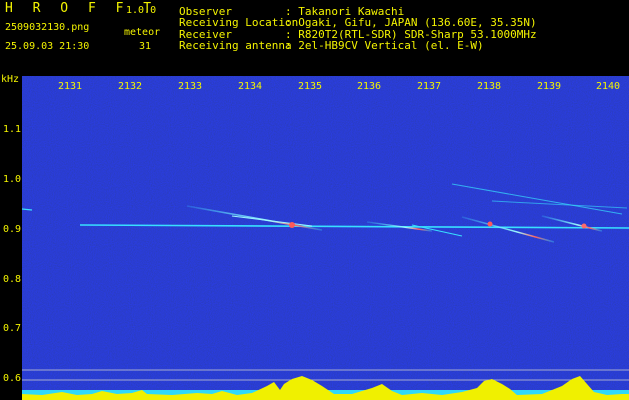 The image size is (629, 400). I want to click on x-tick-label: 2140, so click(608, 86).